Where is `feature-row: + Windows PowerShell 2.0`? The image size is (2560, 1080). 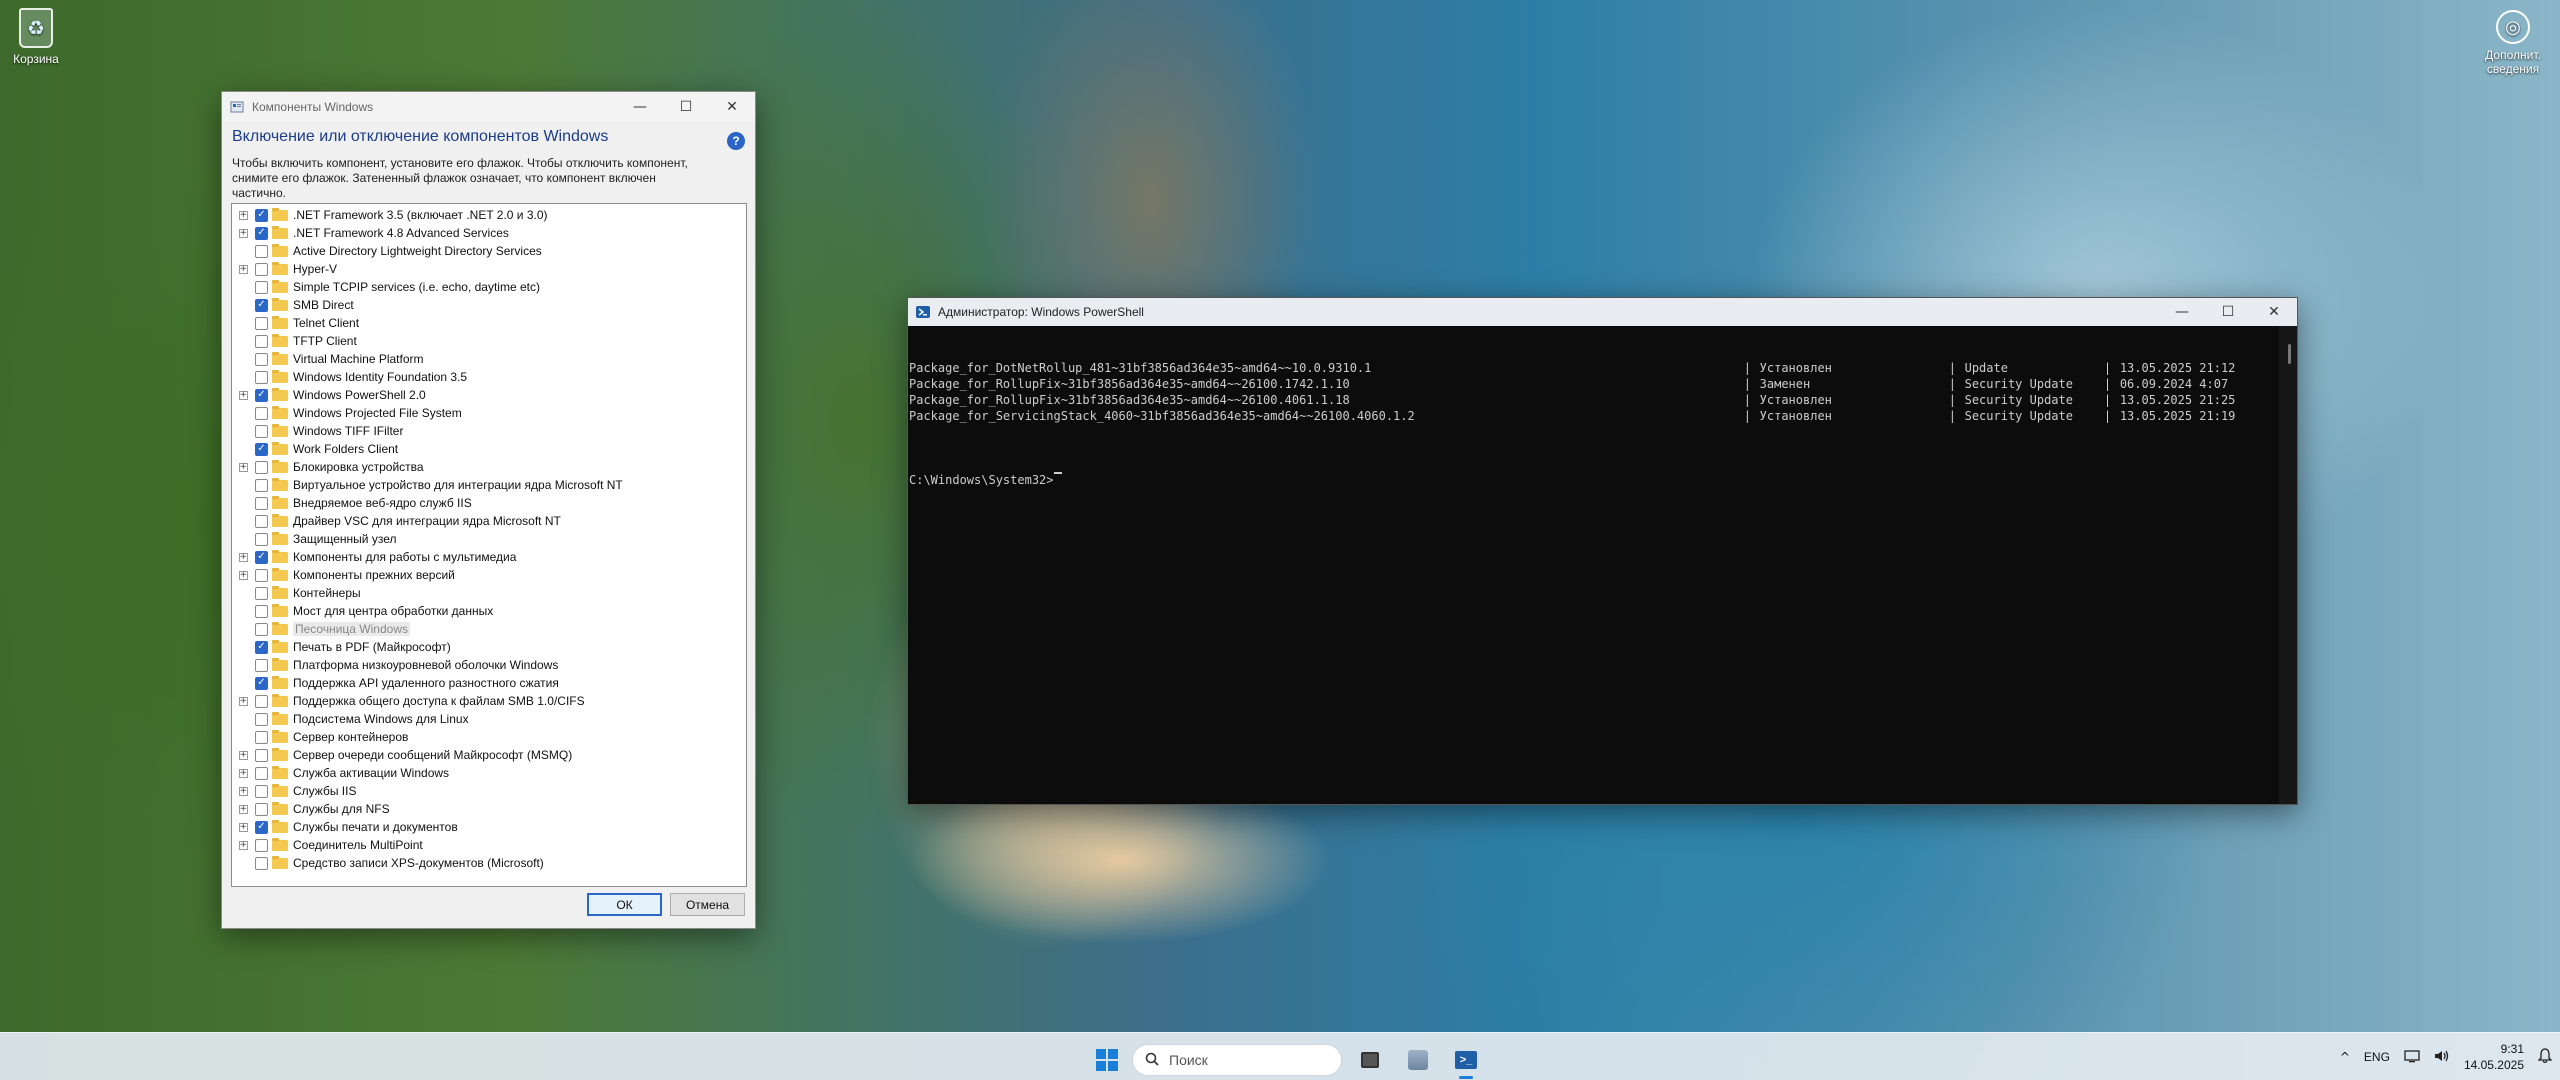 feature-row: + Windows PowerShell 2.0 is located at coordinates (489, 395).